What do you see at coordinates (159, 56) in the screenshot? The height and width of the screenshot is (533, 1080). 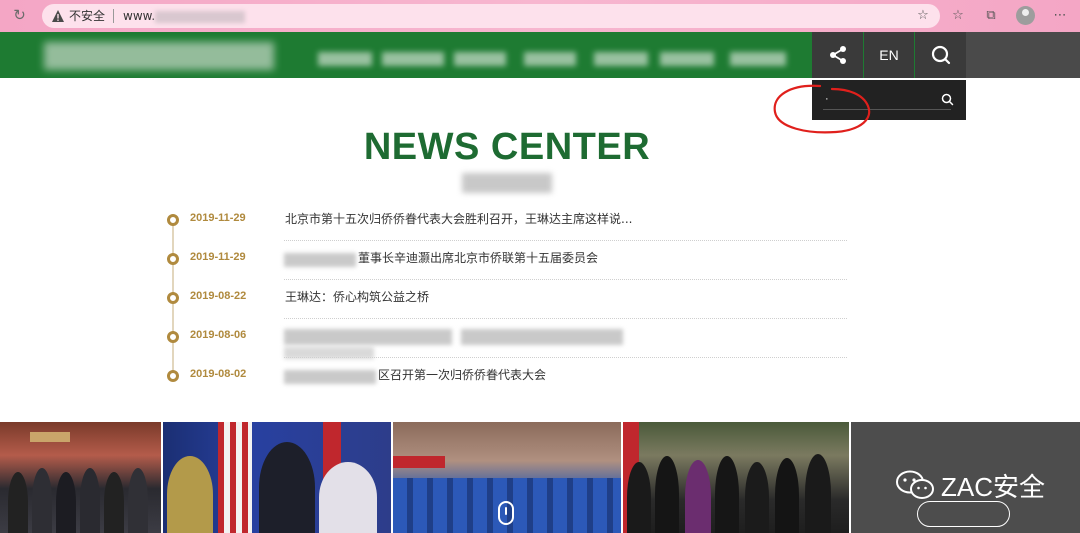 I see `site-logo-redacted` at bounding box center [159, 56].